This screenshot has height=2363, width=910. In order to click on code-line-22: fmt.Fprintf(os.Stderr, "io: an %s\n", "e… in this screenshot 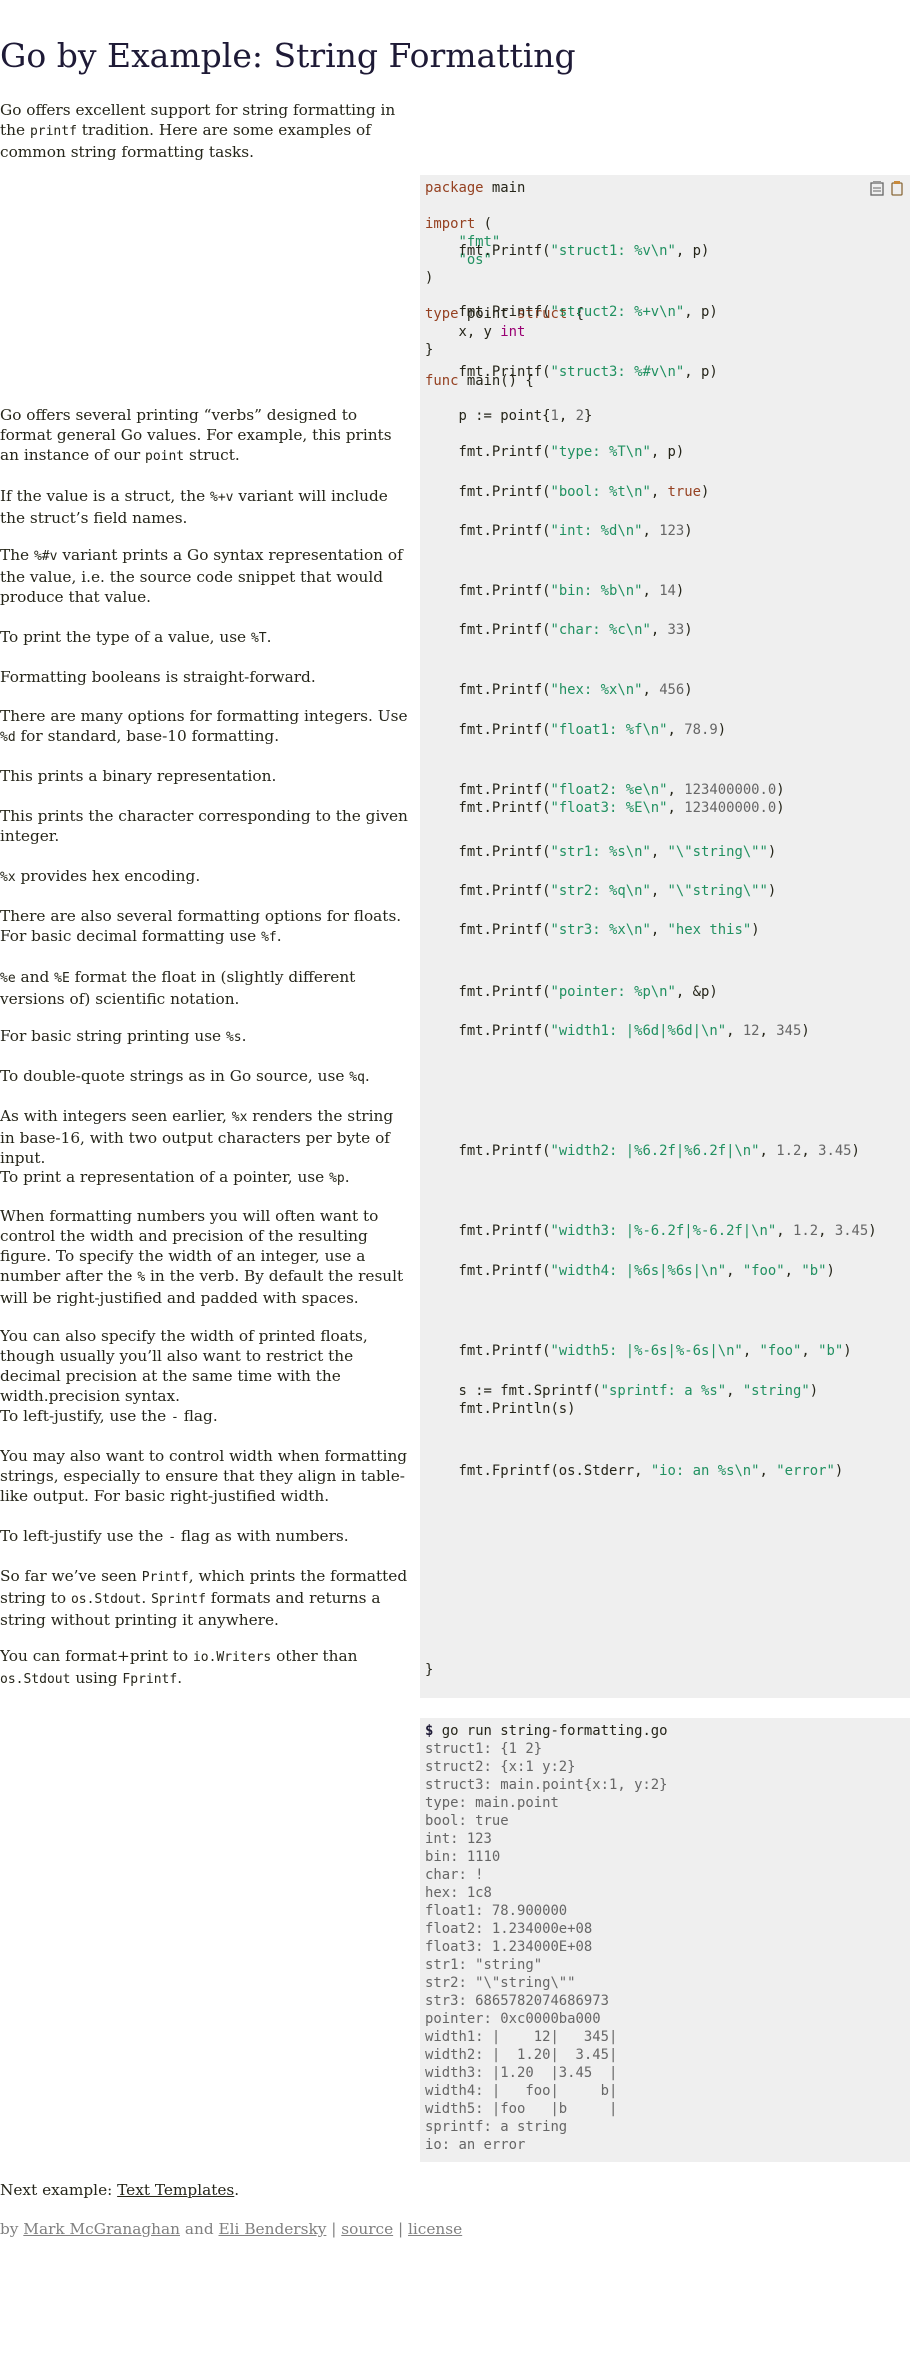, I will do `click(634, 1471)`.